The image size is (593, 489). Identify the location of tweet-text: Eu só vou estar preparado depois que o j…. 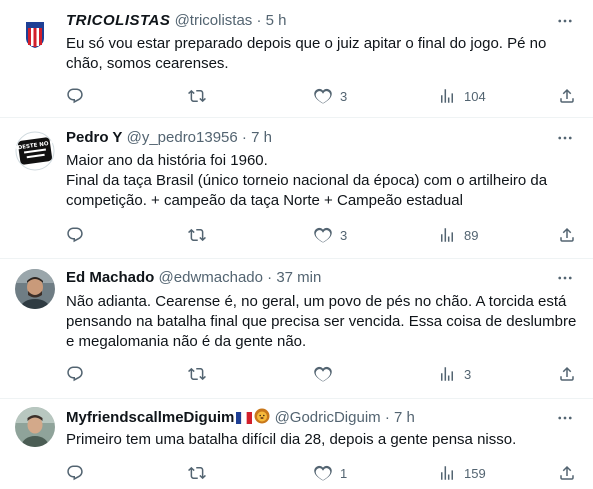
(322, 54).